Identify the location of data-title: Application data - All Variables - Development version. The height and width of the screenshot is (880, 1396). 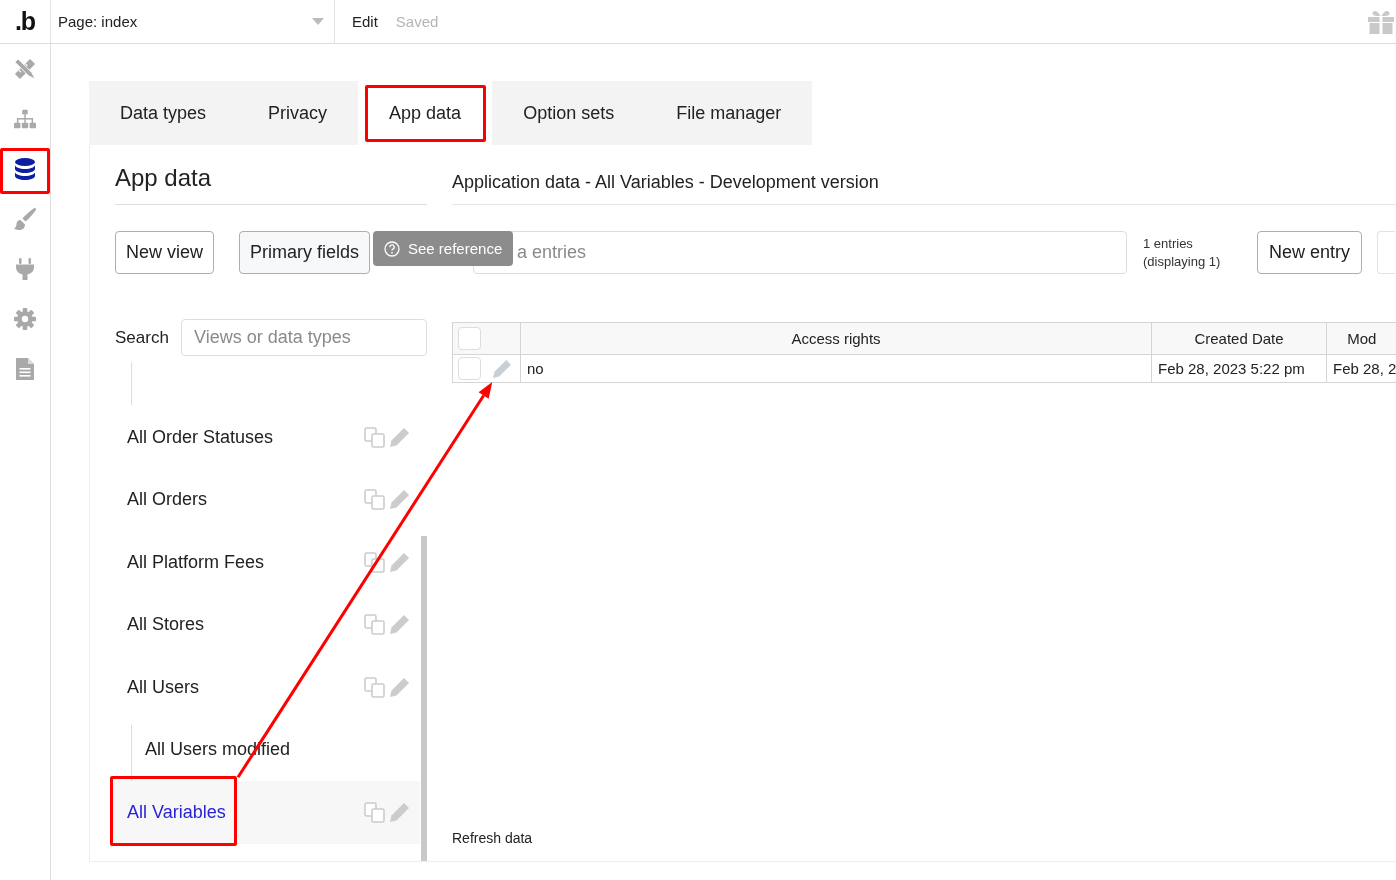
(924, 175).